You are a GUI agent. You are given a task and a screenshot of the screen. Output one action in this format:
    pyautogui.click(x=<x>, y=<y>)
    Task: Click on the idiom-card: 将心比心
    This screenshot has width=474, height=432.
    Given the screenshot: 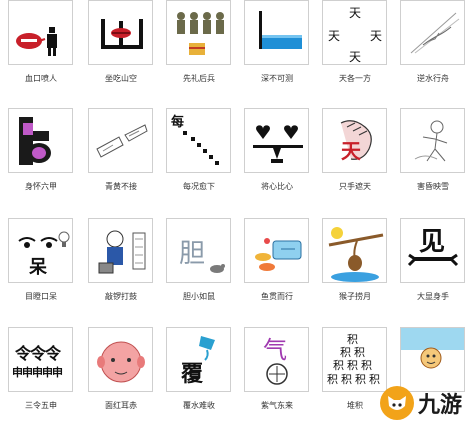 What is the action you would take?
    pyautogui.click(x=277, y=160)
    